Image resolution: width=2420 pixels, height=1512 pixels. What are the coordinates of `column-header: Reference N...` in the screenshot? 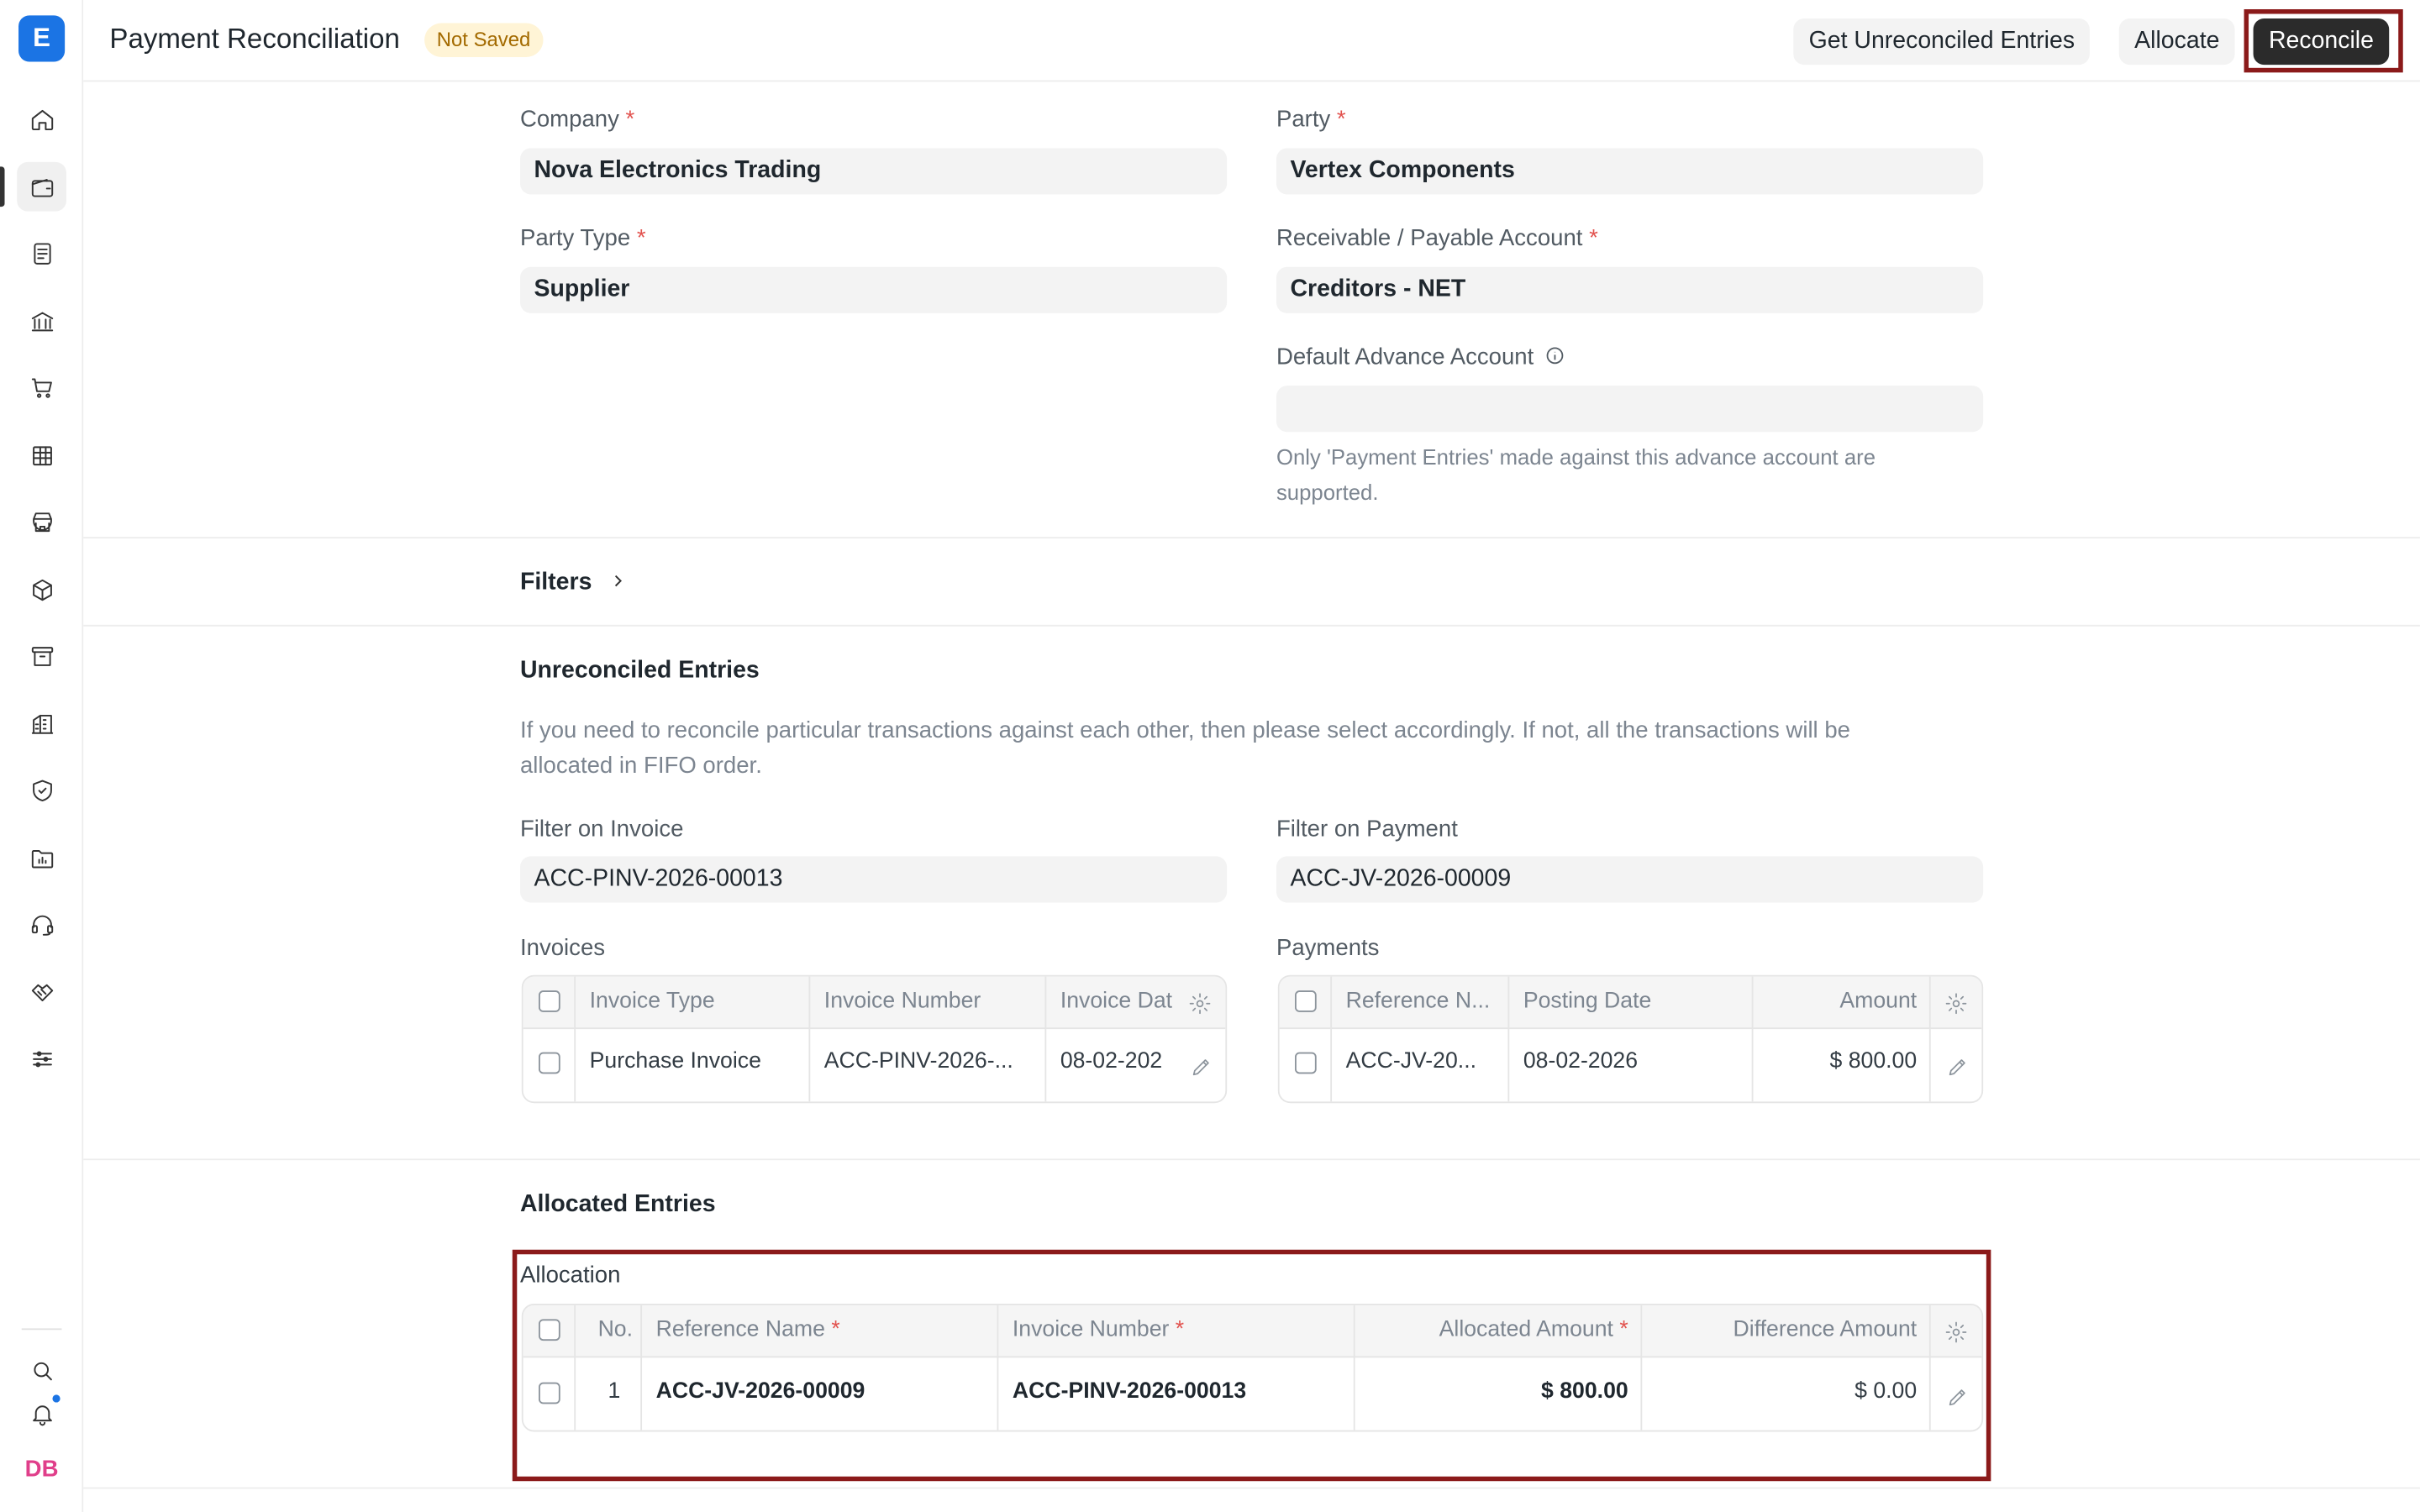 It's located at (1418, 1001).